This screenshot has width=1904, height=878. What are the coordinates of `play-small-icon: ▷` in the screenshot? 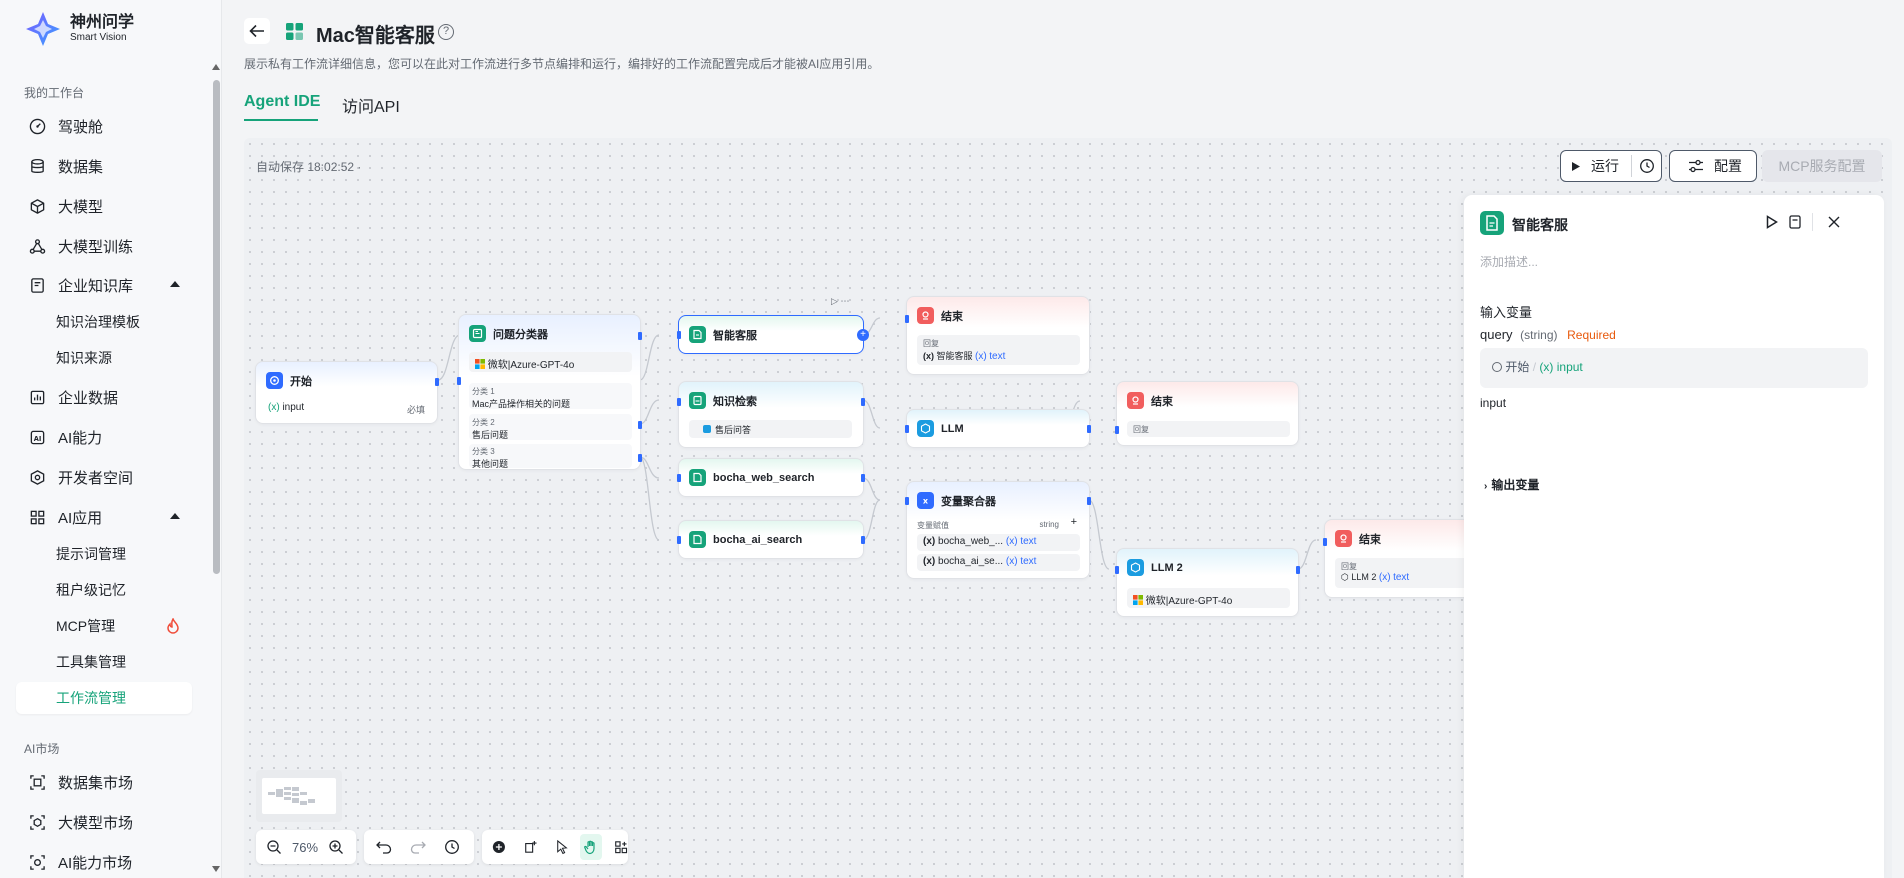 It's located at (834, 301).